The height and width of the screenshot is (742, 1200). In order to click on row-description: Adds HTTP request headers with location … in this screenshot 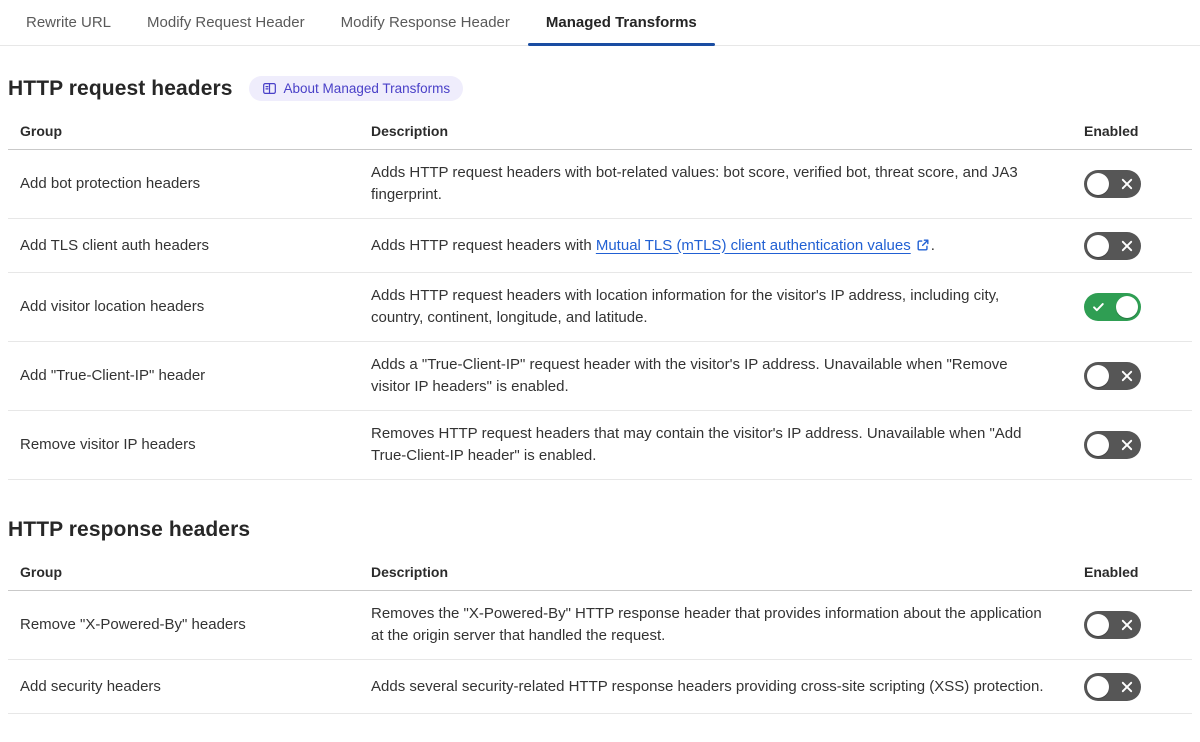, I will do `click(685, 306)`.